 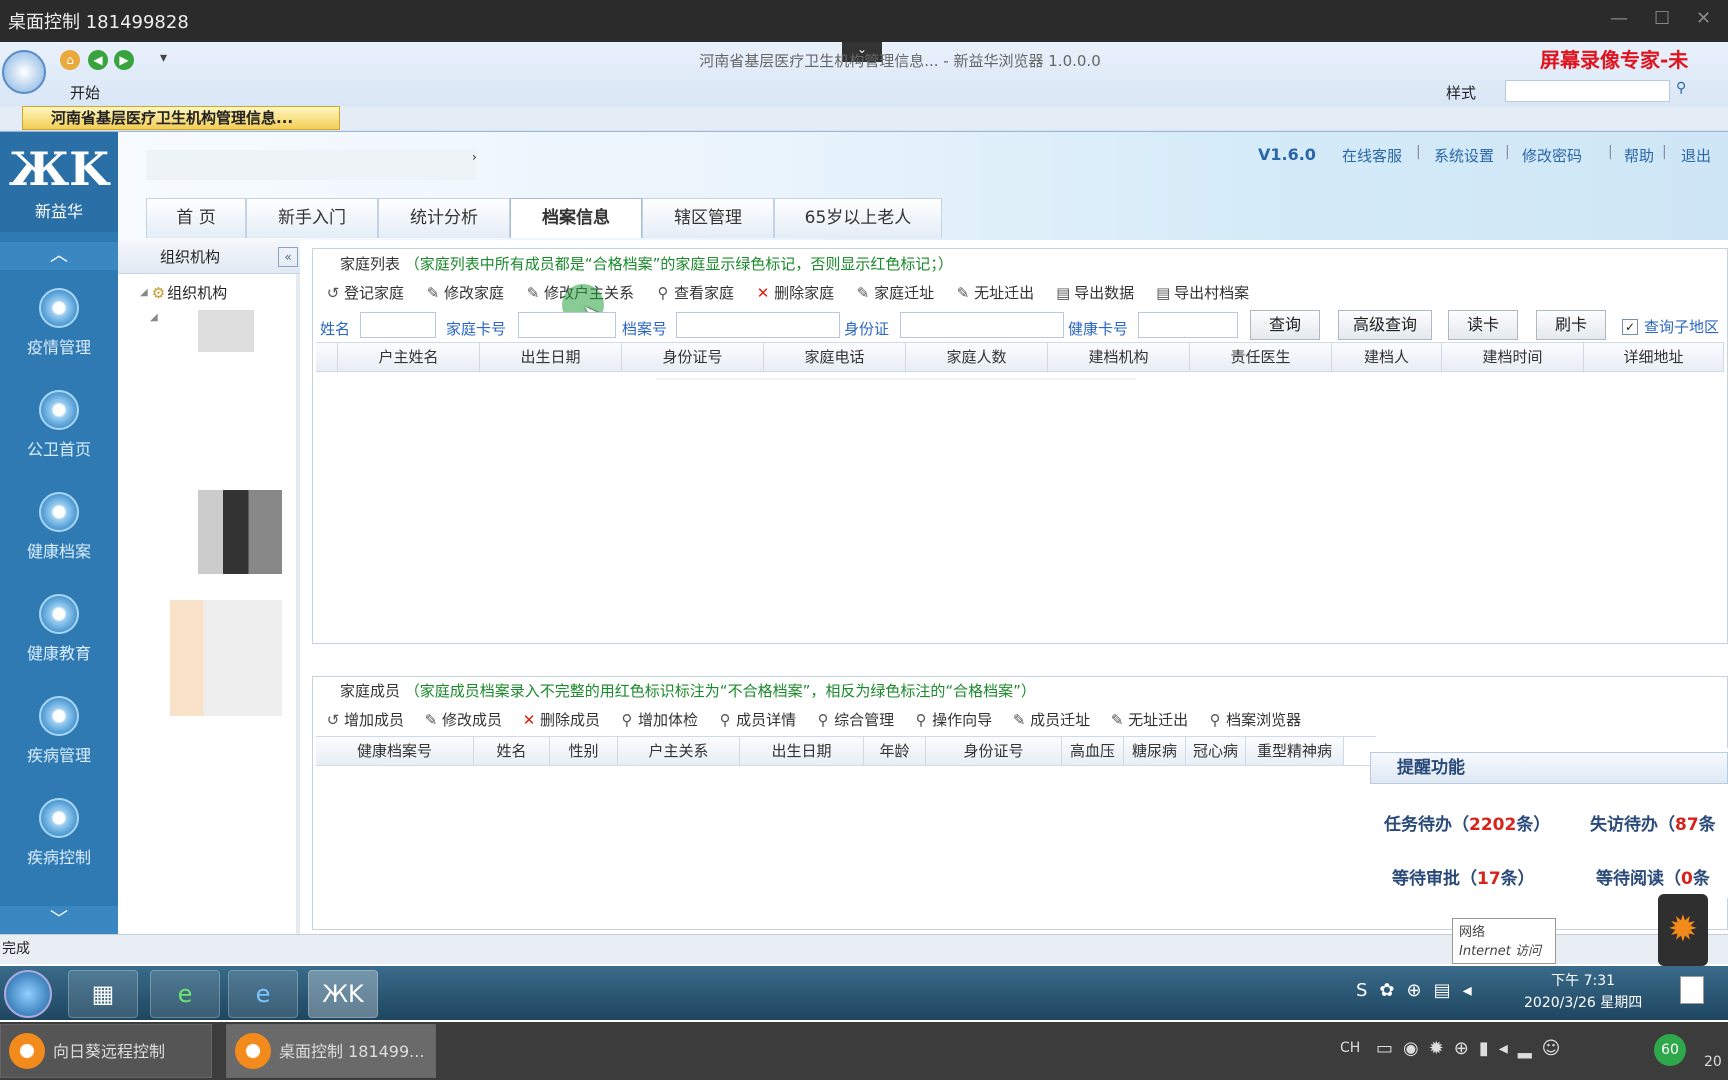 I want to click on browser-green-icon: e, so click(x=185, y=994).